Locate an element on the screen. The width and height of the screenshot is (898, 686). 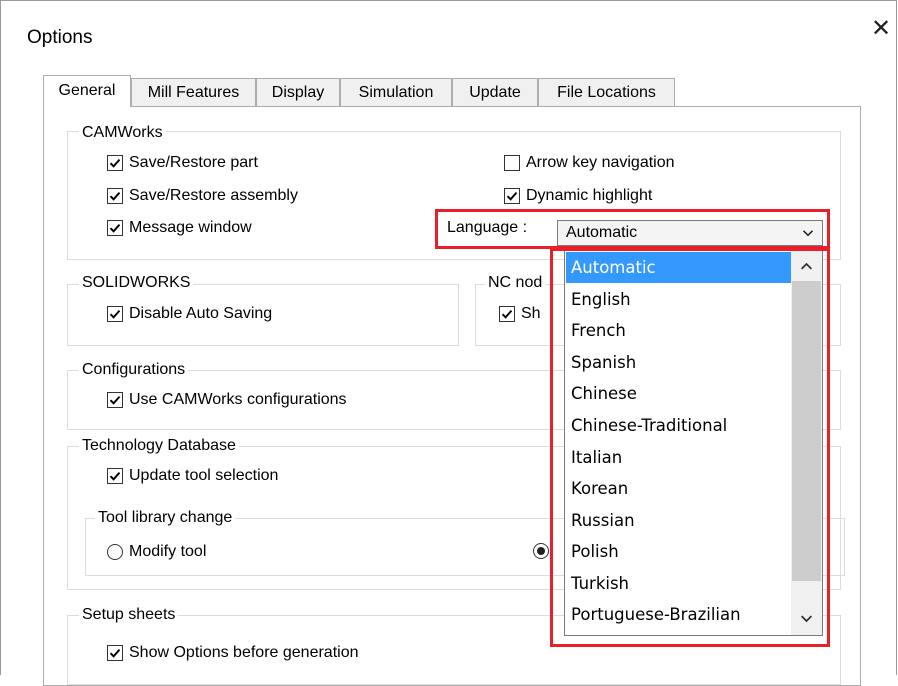
language-option-russian: Russian is located at coordinates (679, 520).